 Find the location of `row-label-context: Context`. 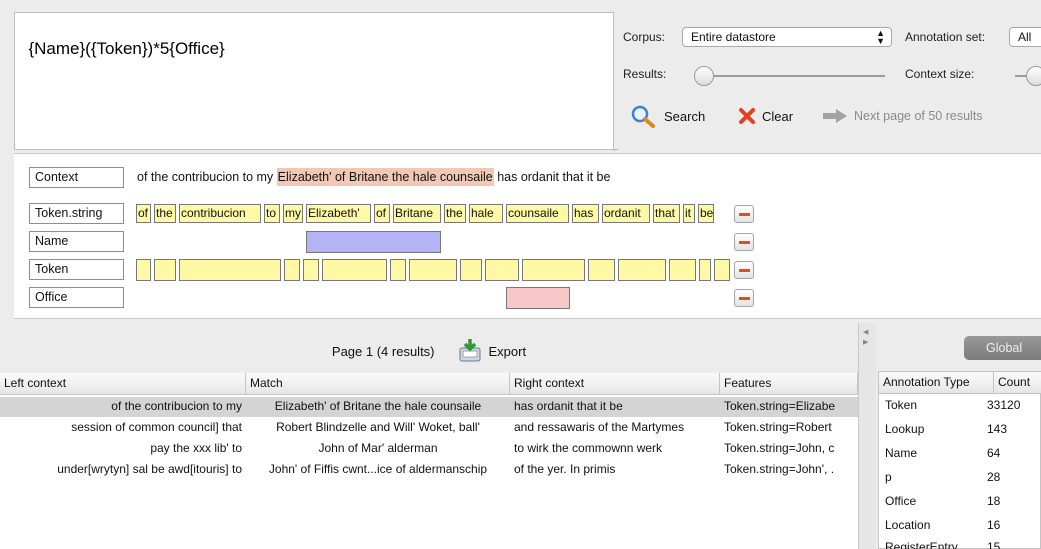

row-label-context: Context is located at coordinates (76, 177).